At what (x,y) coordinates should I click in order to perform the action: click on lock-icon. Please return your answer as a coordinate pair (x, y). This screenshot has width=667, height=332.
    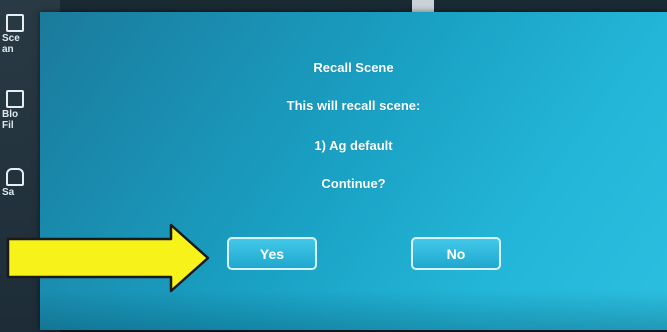
    Looking at the image, I should click on (15, 177).